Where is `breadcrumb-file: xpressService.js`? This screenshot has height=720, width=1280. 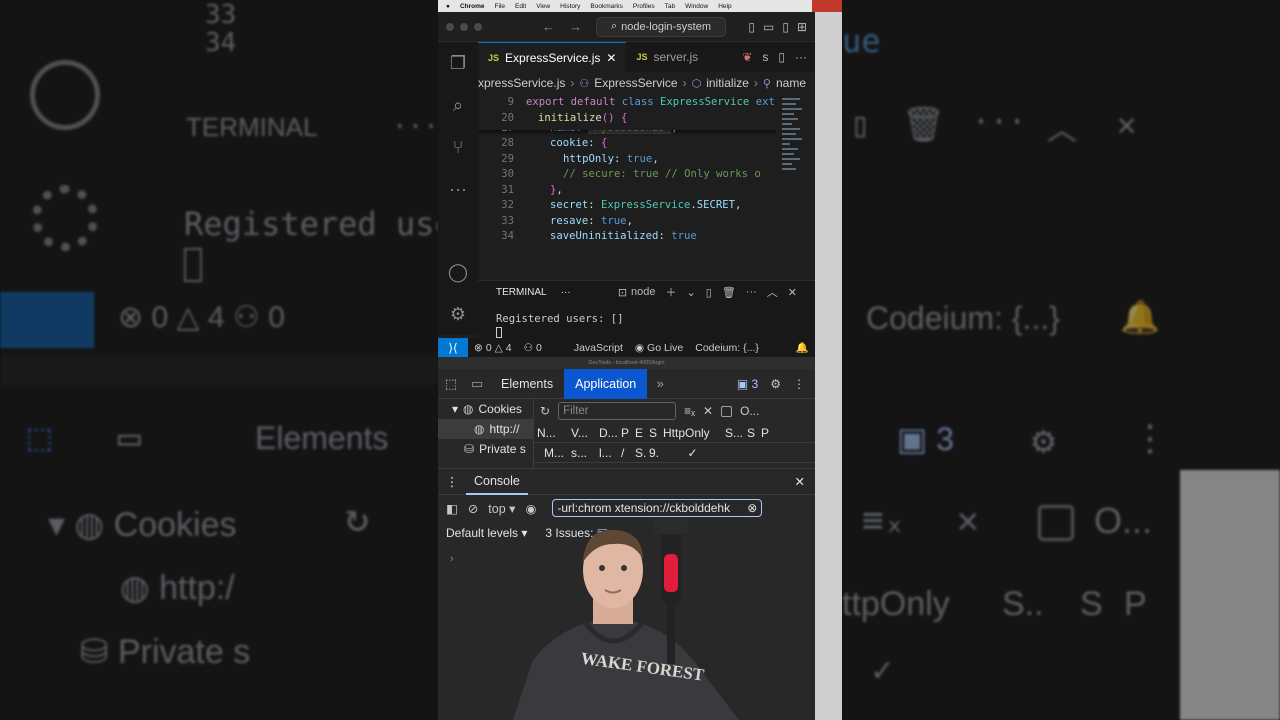 breadcrumb-file: xpressService.js is located at coordinates (521, 83).